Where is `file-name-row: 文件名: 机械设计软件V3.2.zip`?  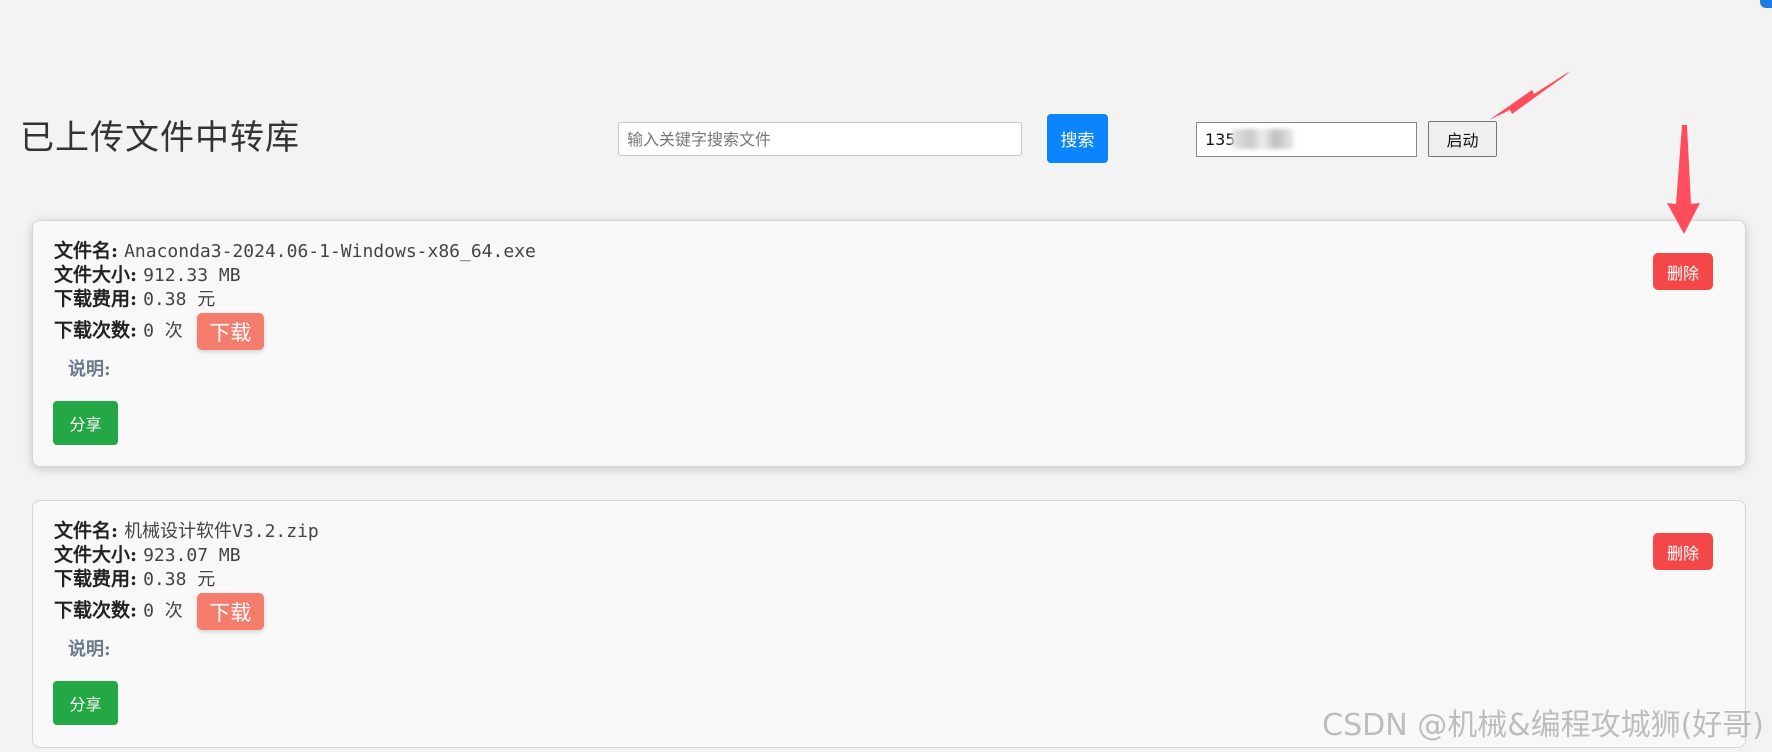
file-name-row: 文件名: 机械设计软件V3.2.zip is located at coordinates (186, 531).